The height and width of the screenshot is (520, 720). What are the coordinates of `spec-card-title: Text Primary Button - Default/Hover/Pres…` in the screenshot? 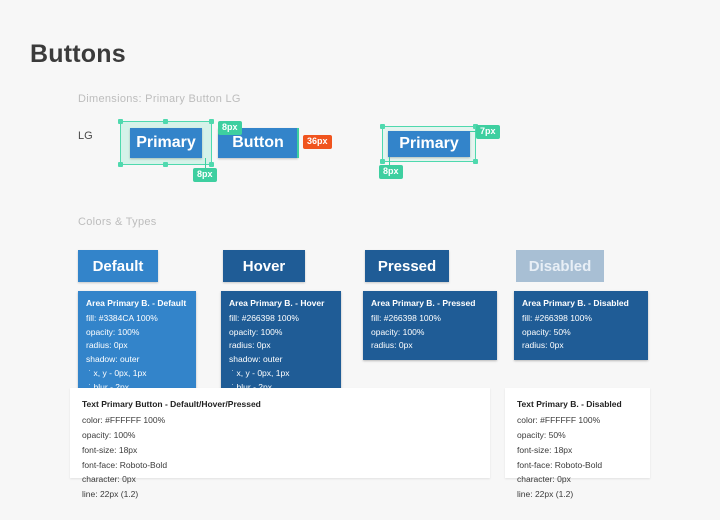 It's located at (171, 404).